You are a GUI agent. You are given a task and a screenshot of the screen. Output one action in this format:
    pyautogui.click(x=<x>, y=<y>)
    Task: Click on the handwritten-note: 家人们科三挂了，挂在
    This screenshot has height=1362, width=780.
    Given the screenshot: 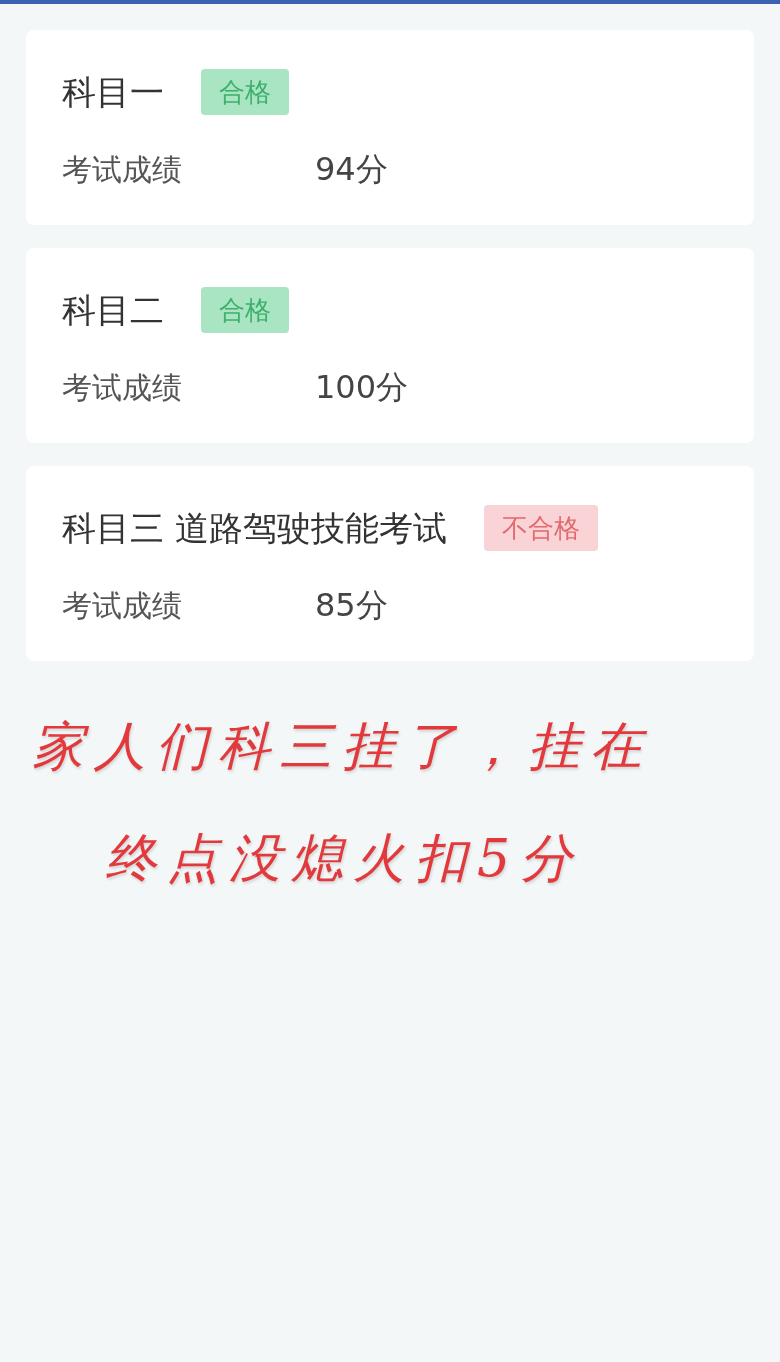 What is the action you would take?
    pyautogui.click(x=342, y=746)
    